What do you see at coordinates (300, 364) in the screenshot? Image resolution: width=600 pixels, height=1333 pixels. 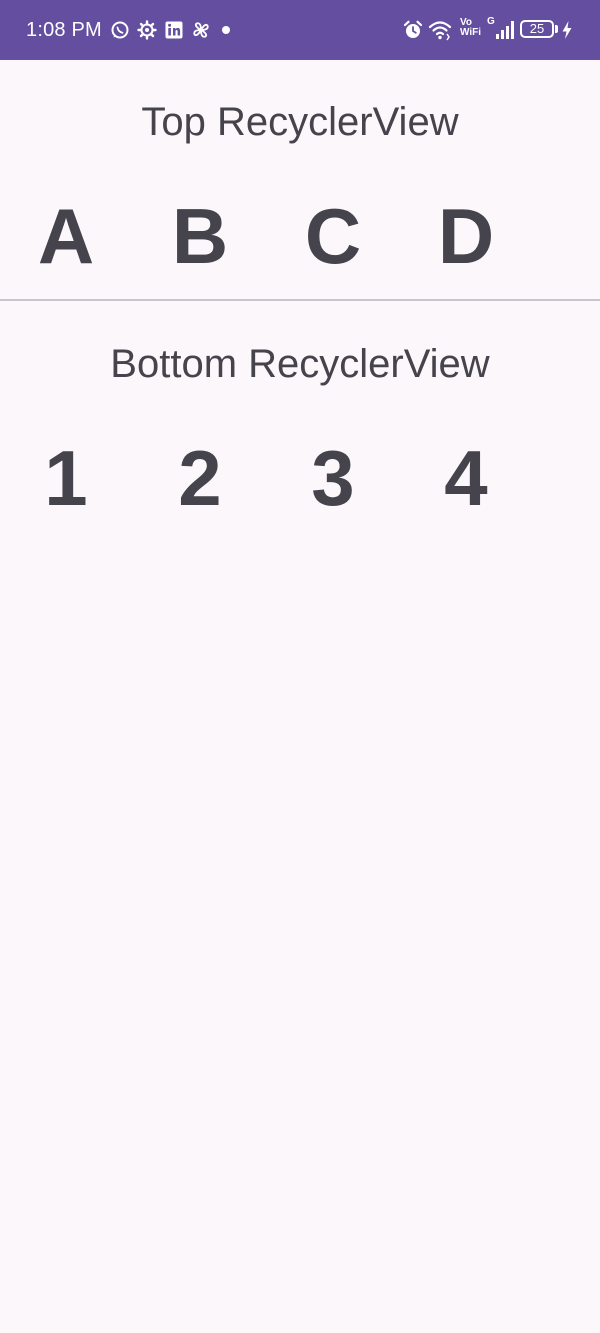 I see `bottom-recyclerview-title: Bottom RecyclerView` at bounding box center [300, 364].